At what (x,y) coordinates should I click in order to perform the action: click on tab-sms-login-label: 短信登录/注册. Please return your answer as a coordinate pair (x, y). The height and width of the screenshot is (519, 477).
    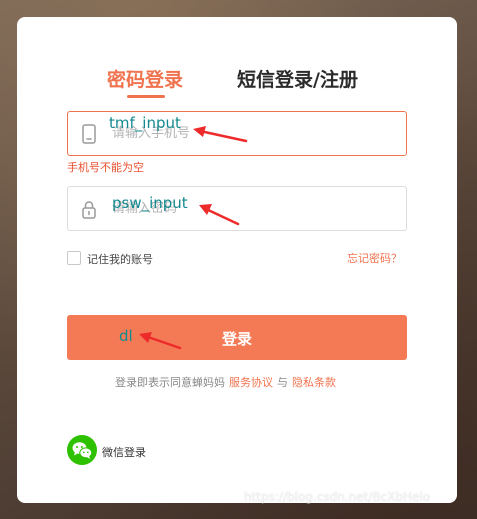
    Looking at the image, I should click on (297, 80).